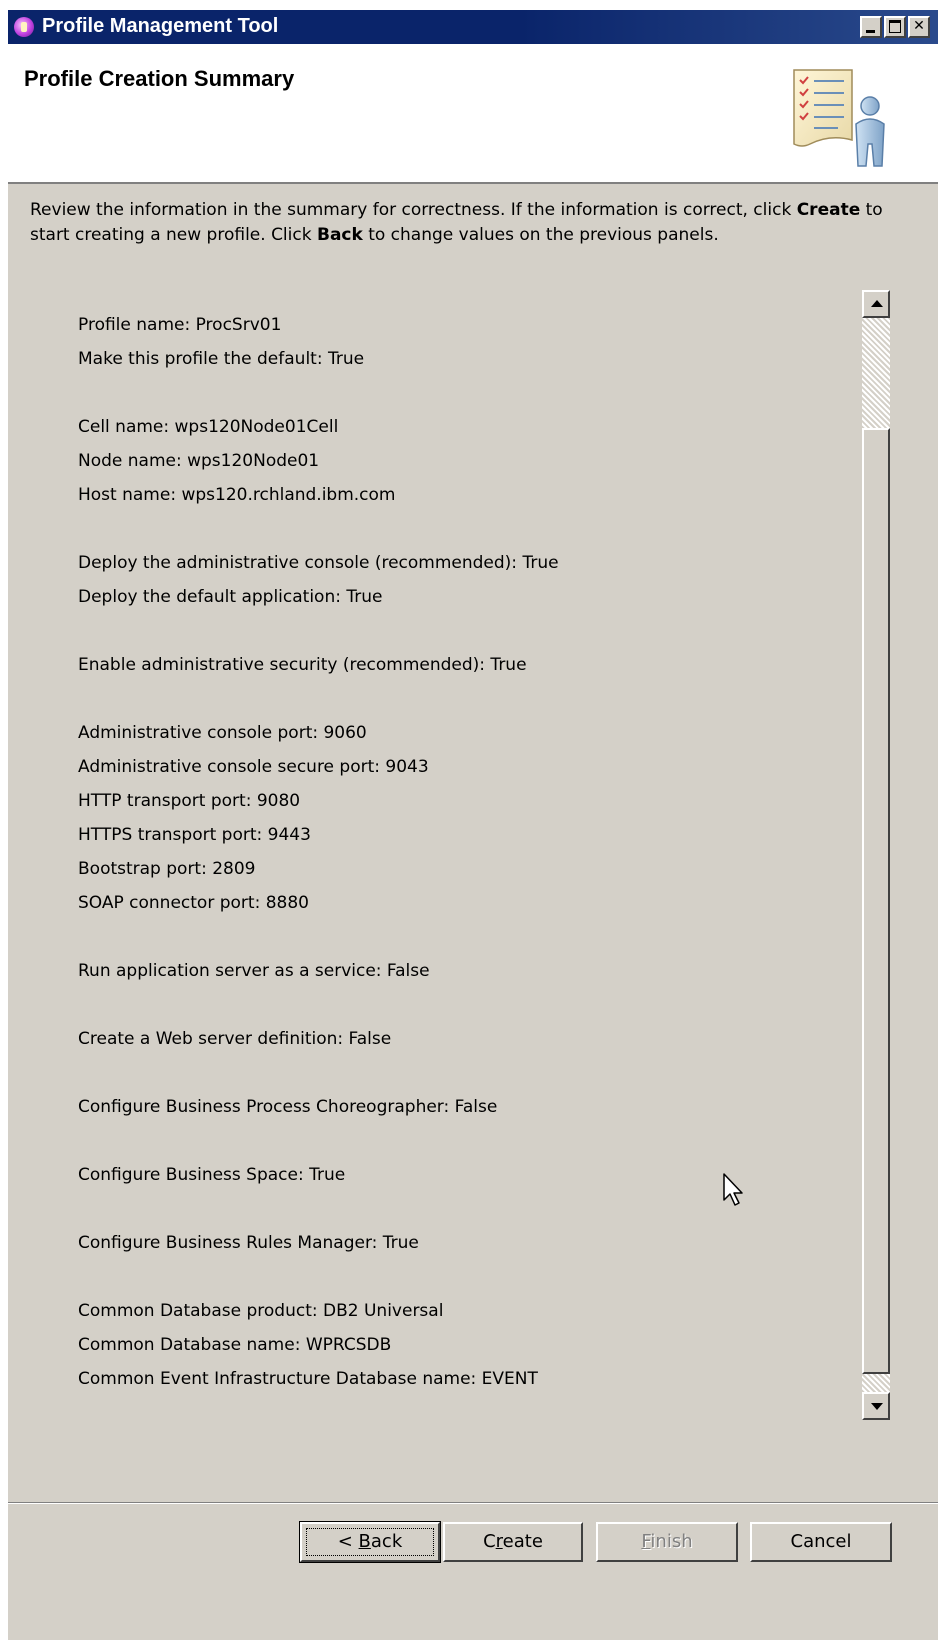 The image size is (950, 1640). I want to click on close-button: ✕, so click(919, 27).